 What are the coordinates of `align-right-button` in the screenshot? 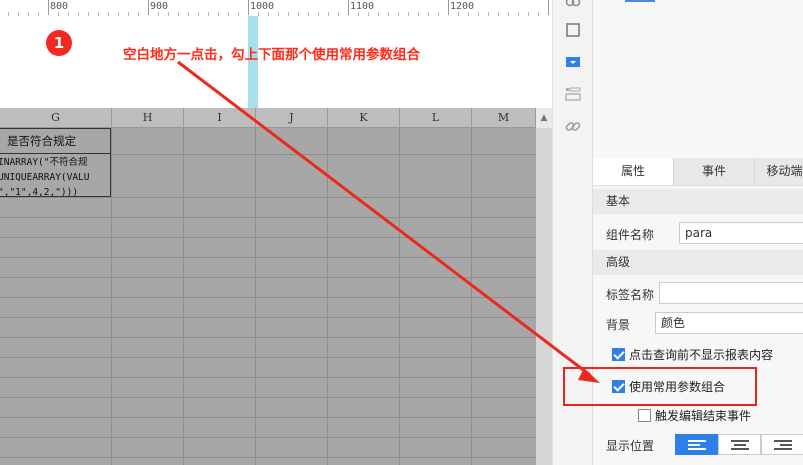 It's located at (782, 444).